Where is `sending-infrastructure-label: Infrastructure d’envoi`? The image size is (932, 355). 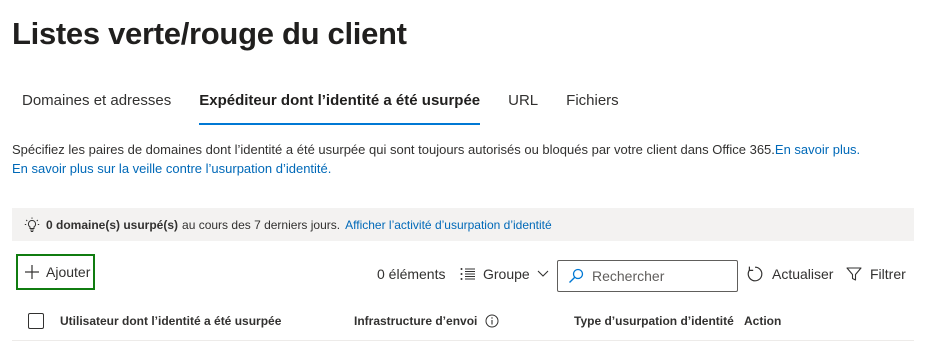 sending-infrastructure-label: Infrastructure d’envoi is located at coordinates (416, 321).